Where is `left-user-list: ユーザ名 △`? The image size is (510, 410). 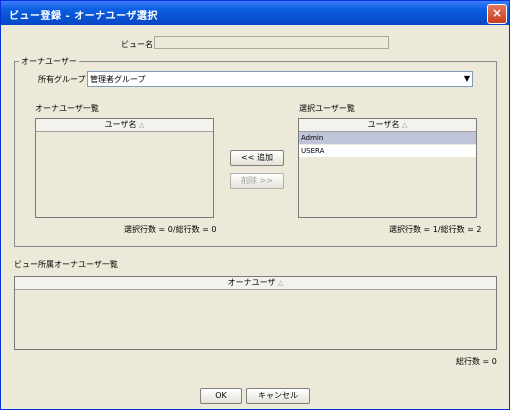 left-user-list: ユーザ名 △ is located at coordinates (124, 168).